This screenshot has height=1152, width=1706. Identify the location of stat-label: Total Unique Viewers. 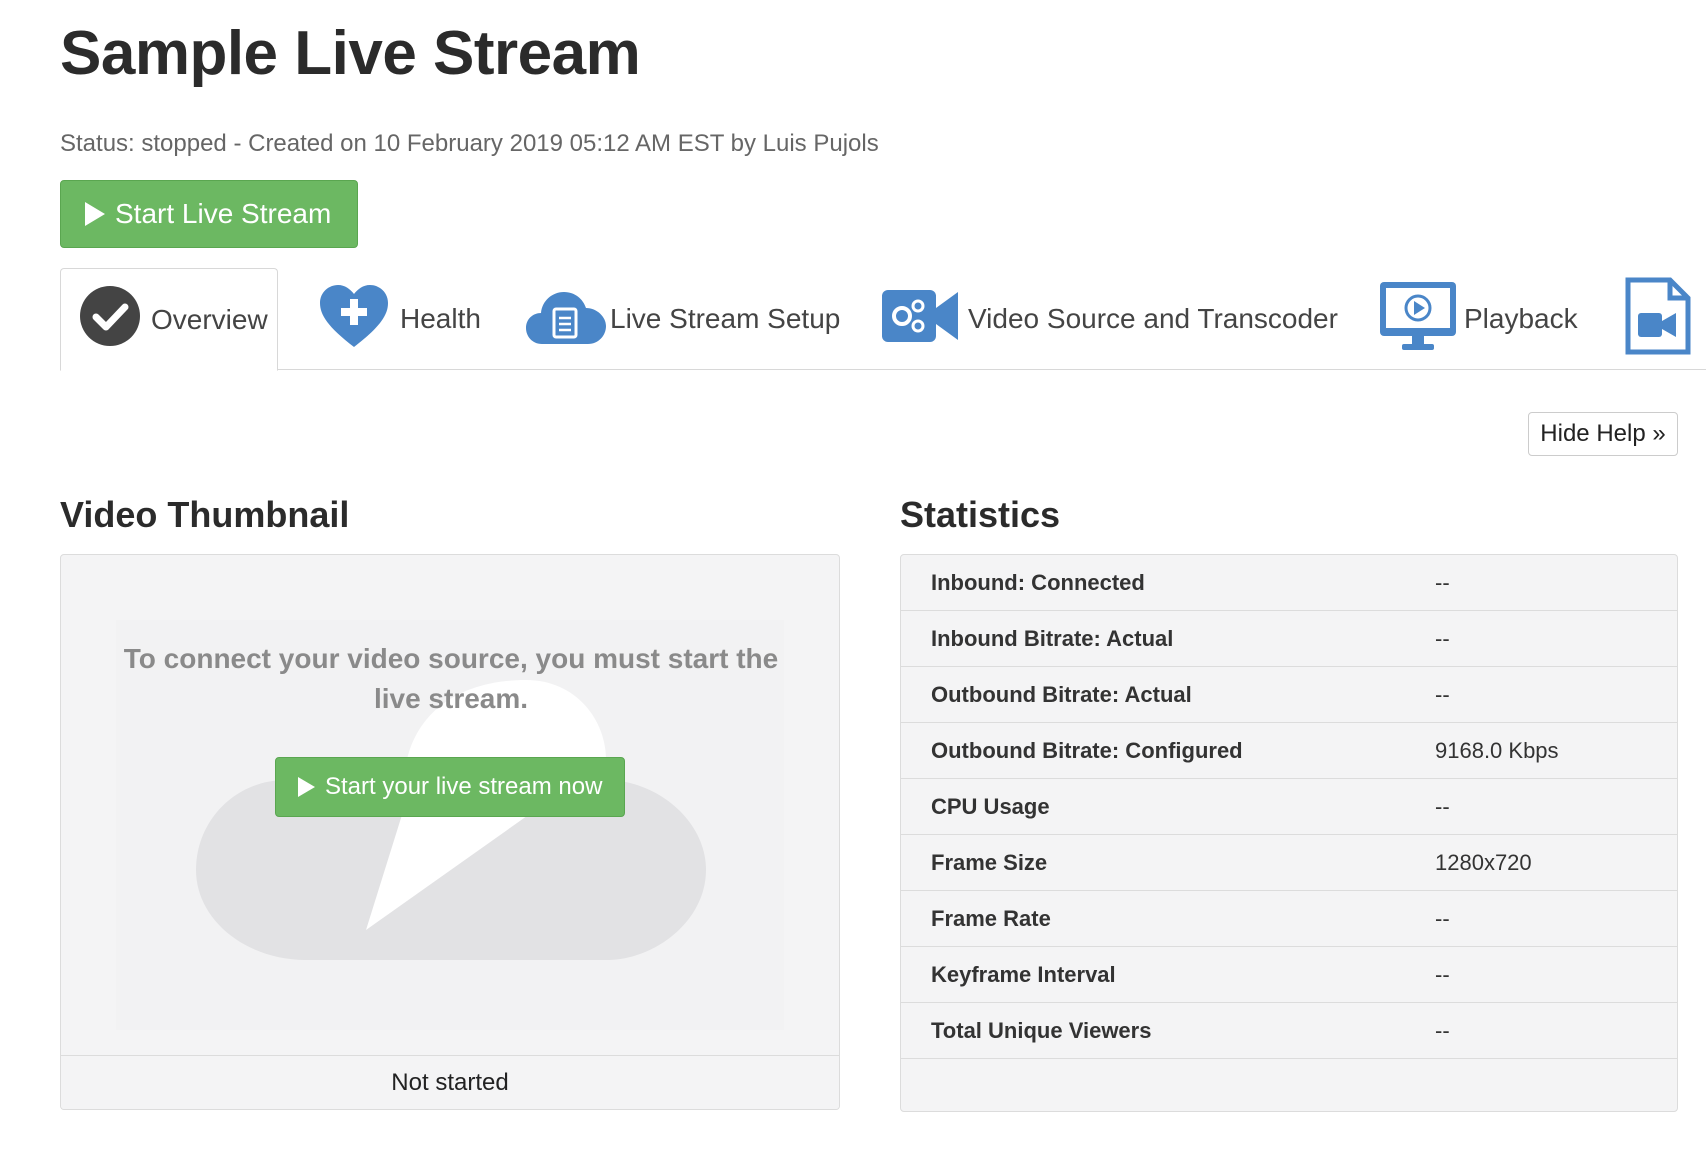
(1041, 1030).